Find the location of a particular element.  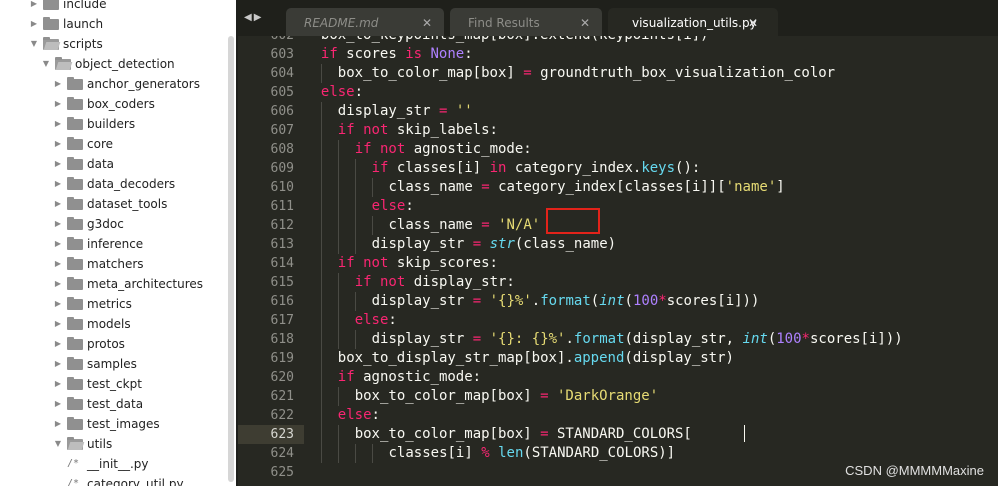

tree-folder-item: ▶ g3doc is located at coordinates (114, 224).